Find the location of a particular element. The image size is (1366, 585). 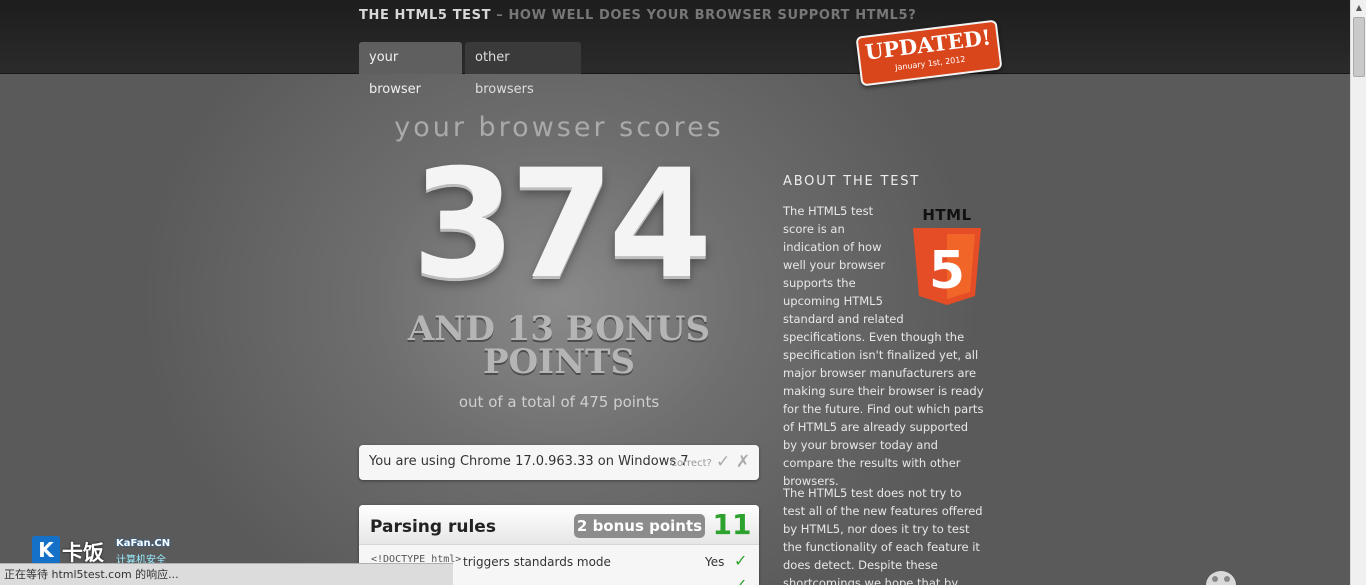

tab-your-browser: your browser is located at coordinates (410, 69).